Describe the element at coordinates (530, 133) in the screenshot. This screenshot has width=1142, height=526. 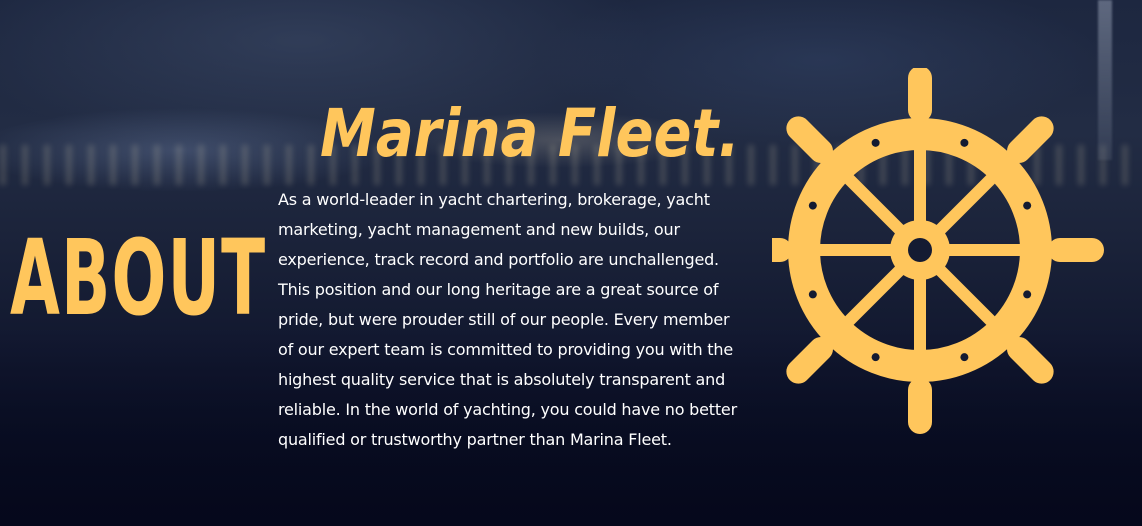
I see `page-title: Marina Fleet.` at that location.